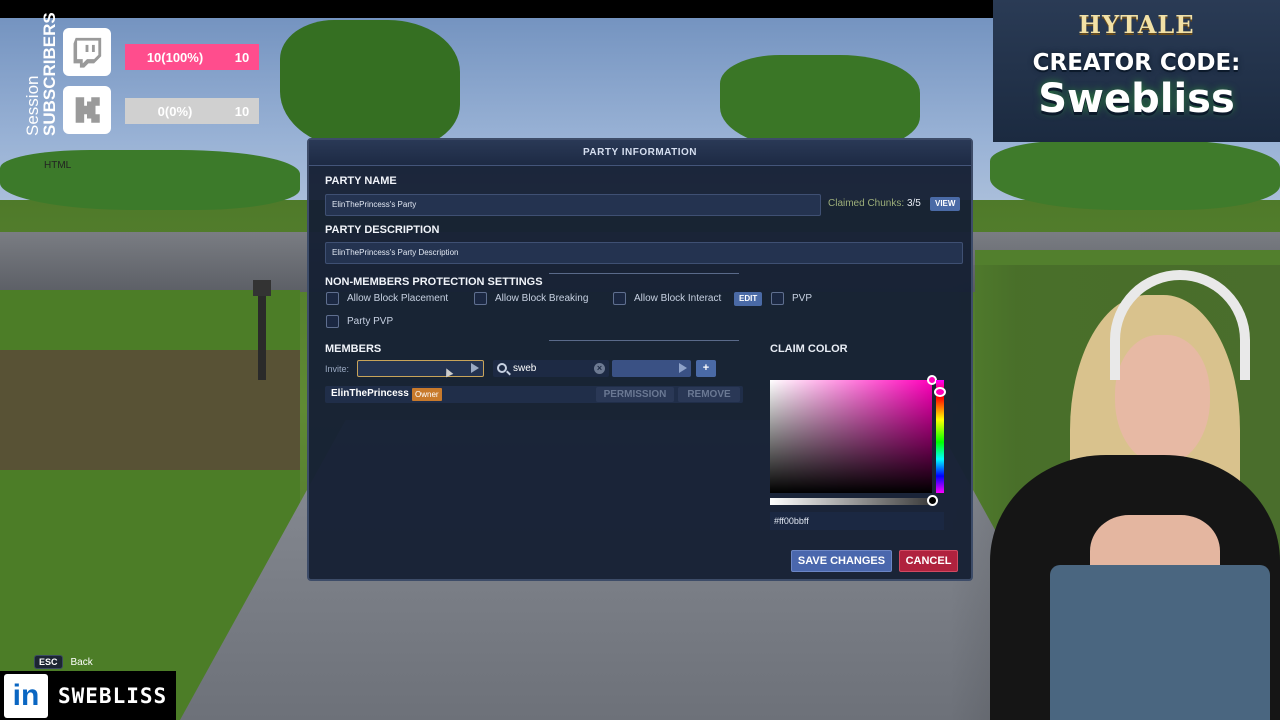 The image size is (1280, 720). Describe the element at coordinates (63, 662) in the screenshot. I see `esc-back-hint: ESC Back` at that location.